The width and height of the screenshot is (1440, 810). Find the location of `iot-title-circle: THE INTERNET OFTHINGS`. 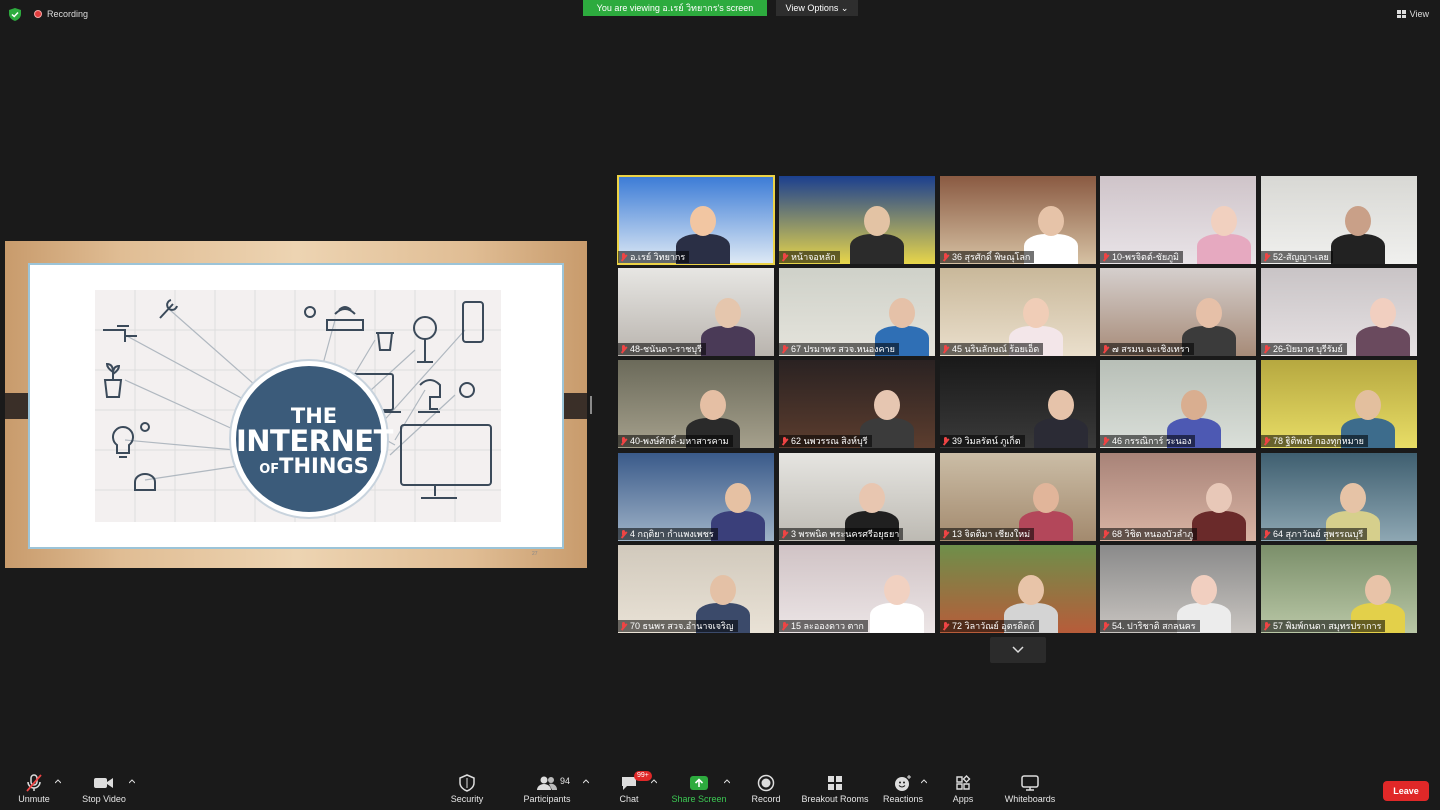

iot-title-circle: THE INTERNET OFTHINGS is located at coordinates (312, 439).